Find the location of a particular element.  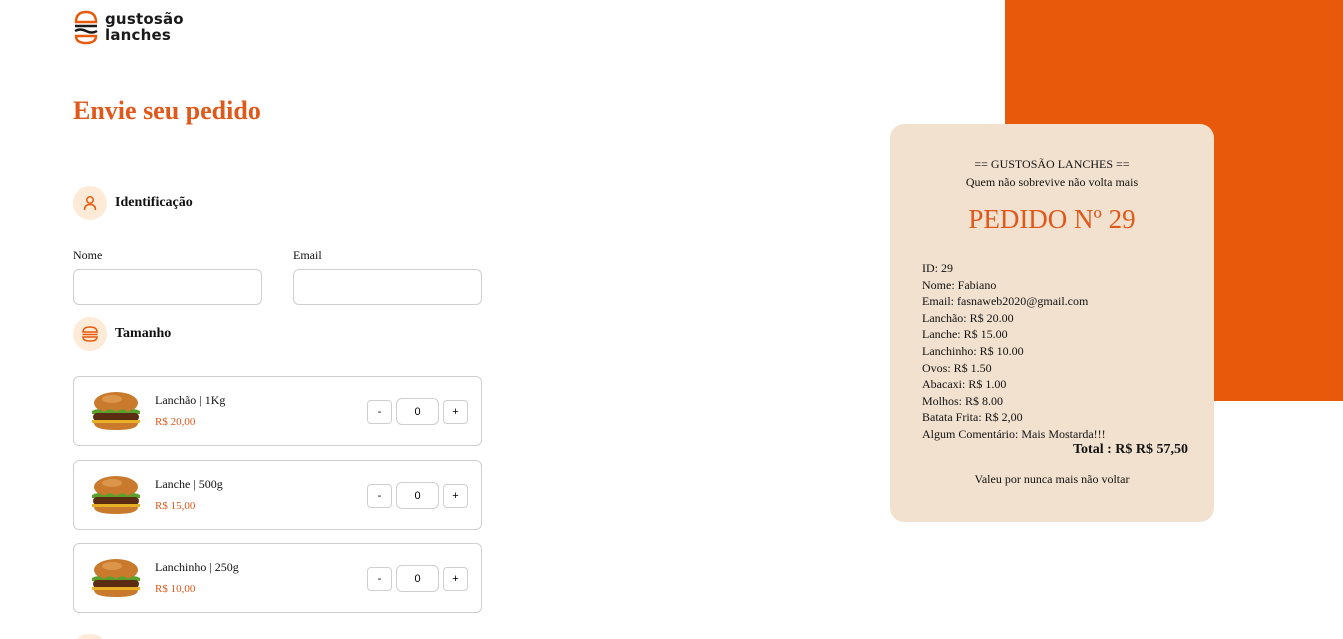

receipt-order-title: PEDIDO Nº 29 is located at coordinates (1052, 219).